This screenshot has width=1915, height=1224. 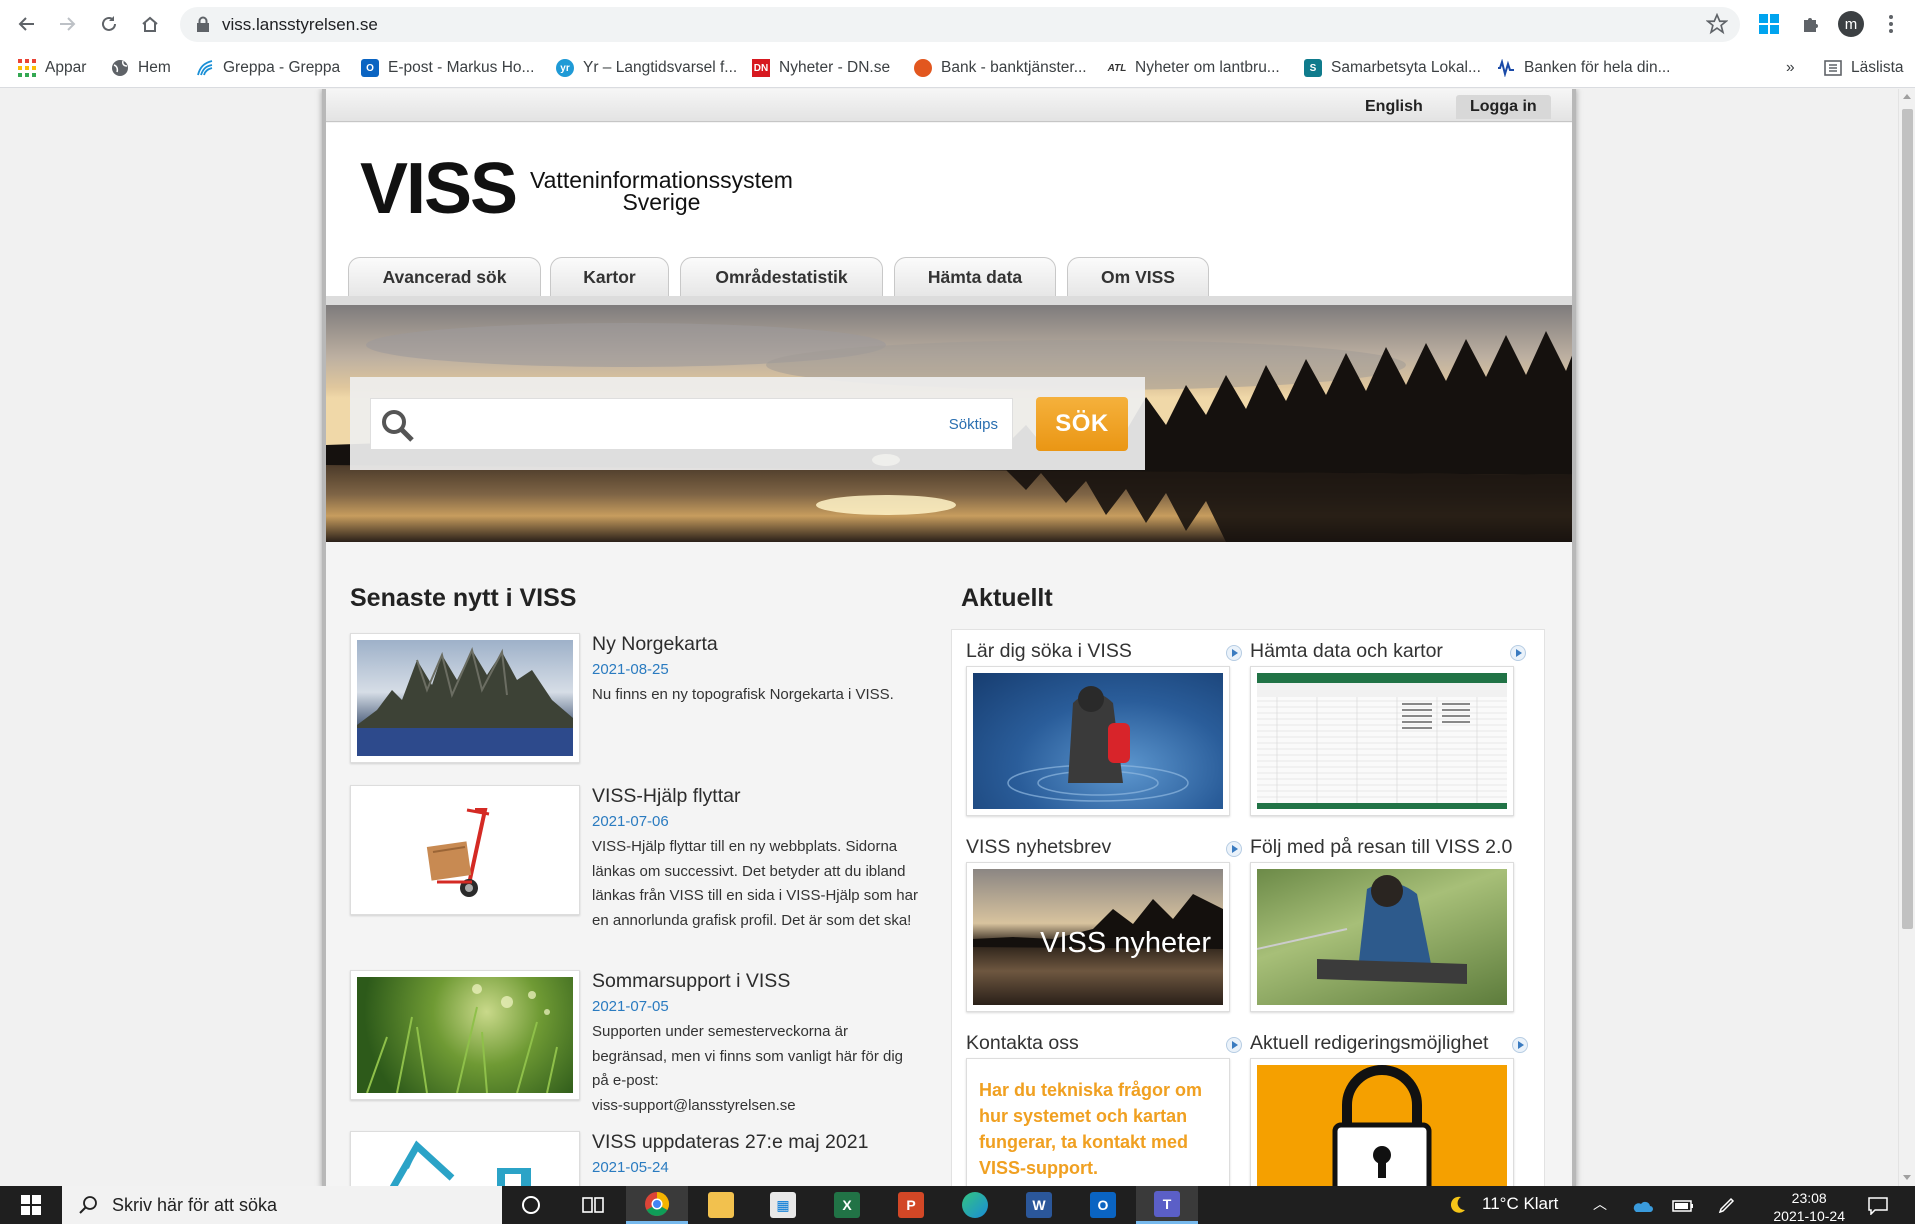 What do you see at coordinates (1811, 24) in the screenshot?
I see `extensions-button` at bounding box center [1811, 24].